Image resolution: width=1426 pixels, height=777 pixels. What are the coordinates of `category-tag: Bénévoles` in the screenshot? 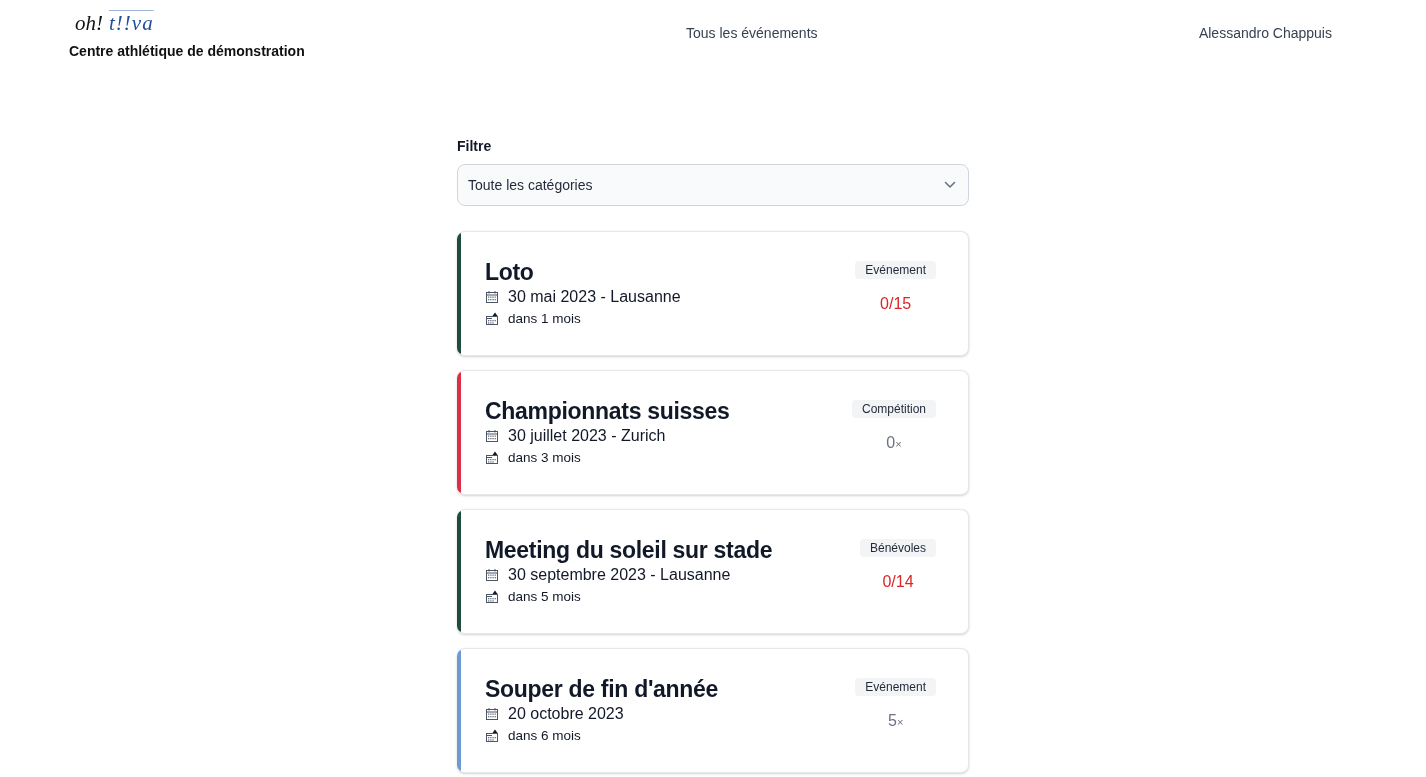 It's located at (897, 548).